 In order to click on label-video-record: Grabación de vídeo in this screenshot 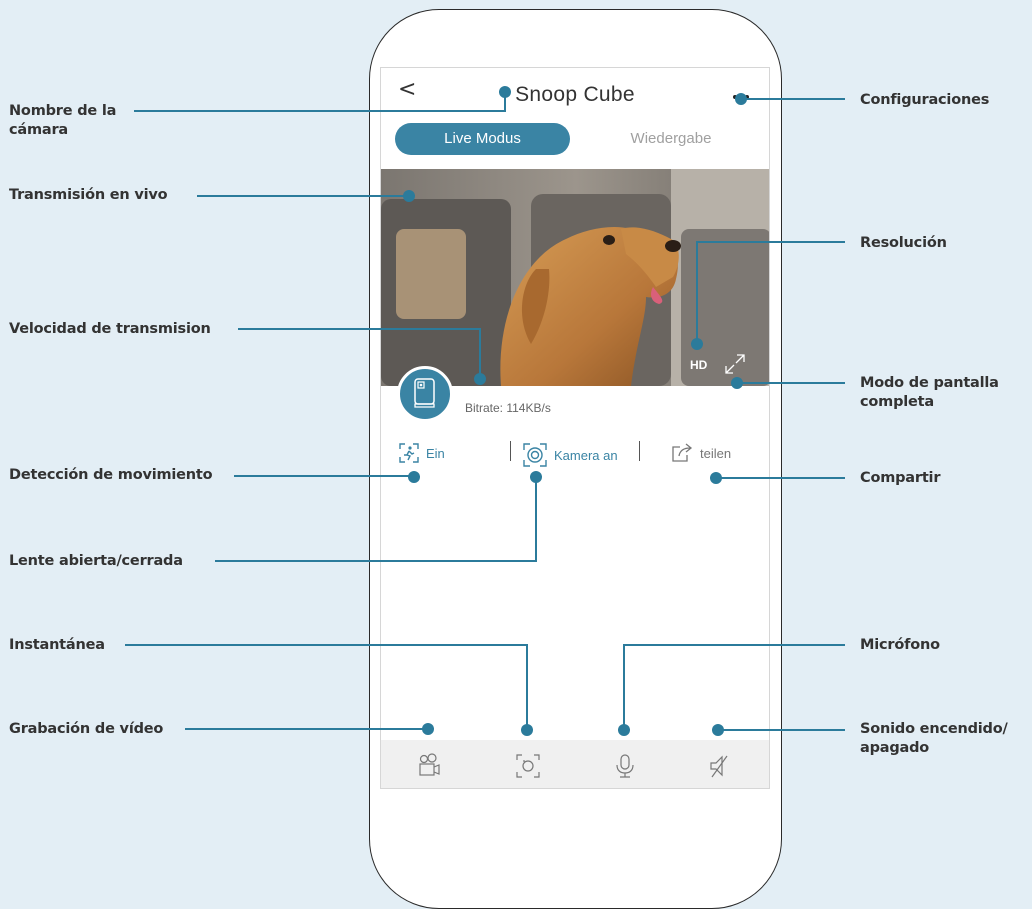, I will do `click(86, 729)`.